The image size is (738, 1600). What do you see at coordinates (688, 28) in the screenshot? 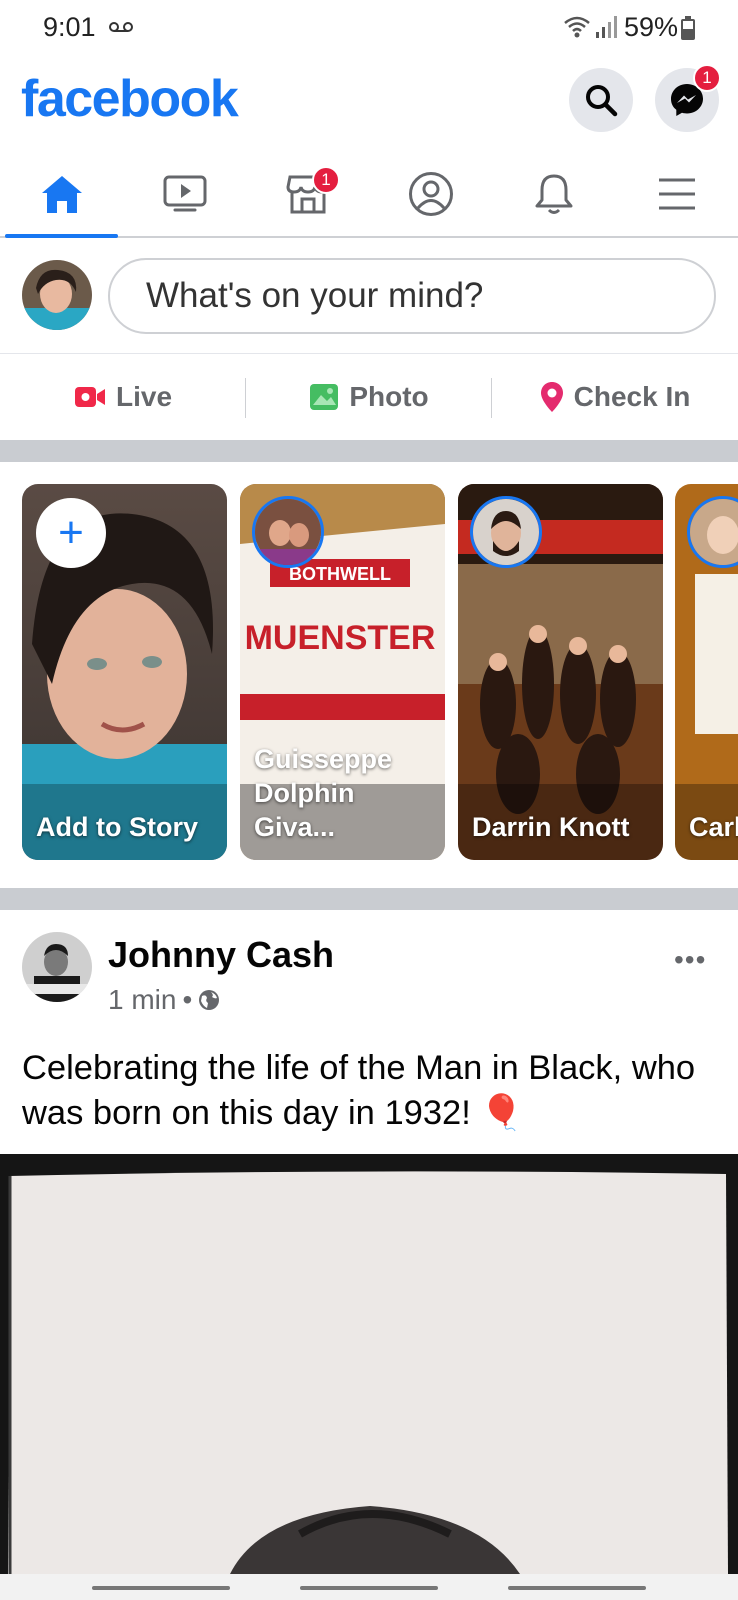
I see `battery-icon` at bounding box center [688, 28].